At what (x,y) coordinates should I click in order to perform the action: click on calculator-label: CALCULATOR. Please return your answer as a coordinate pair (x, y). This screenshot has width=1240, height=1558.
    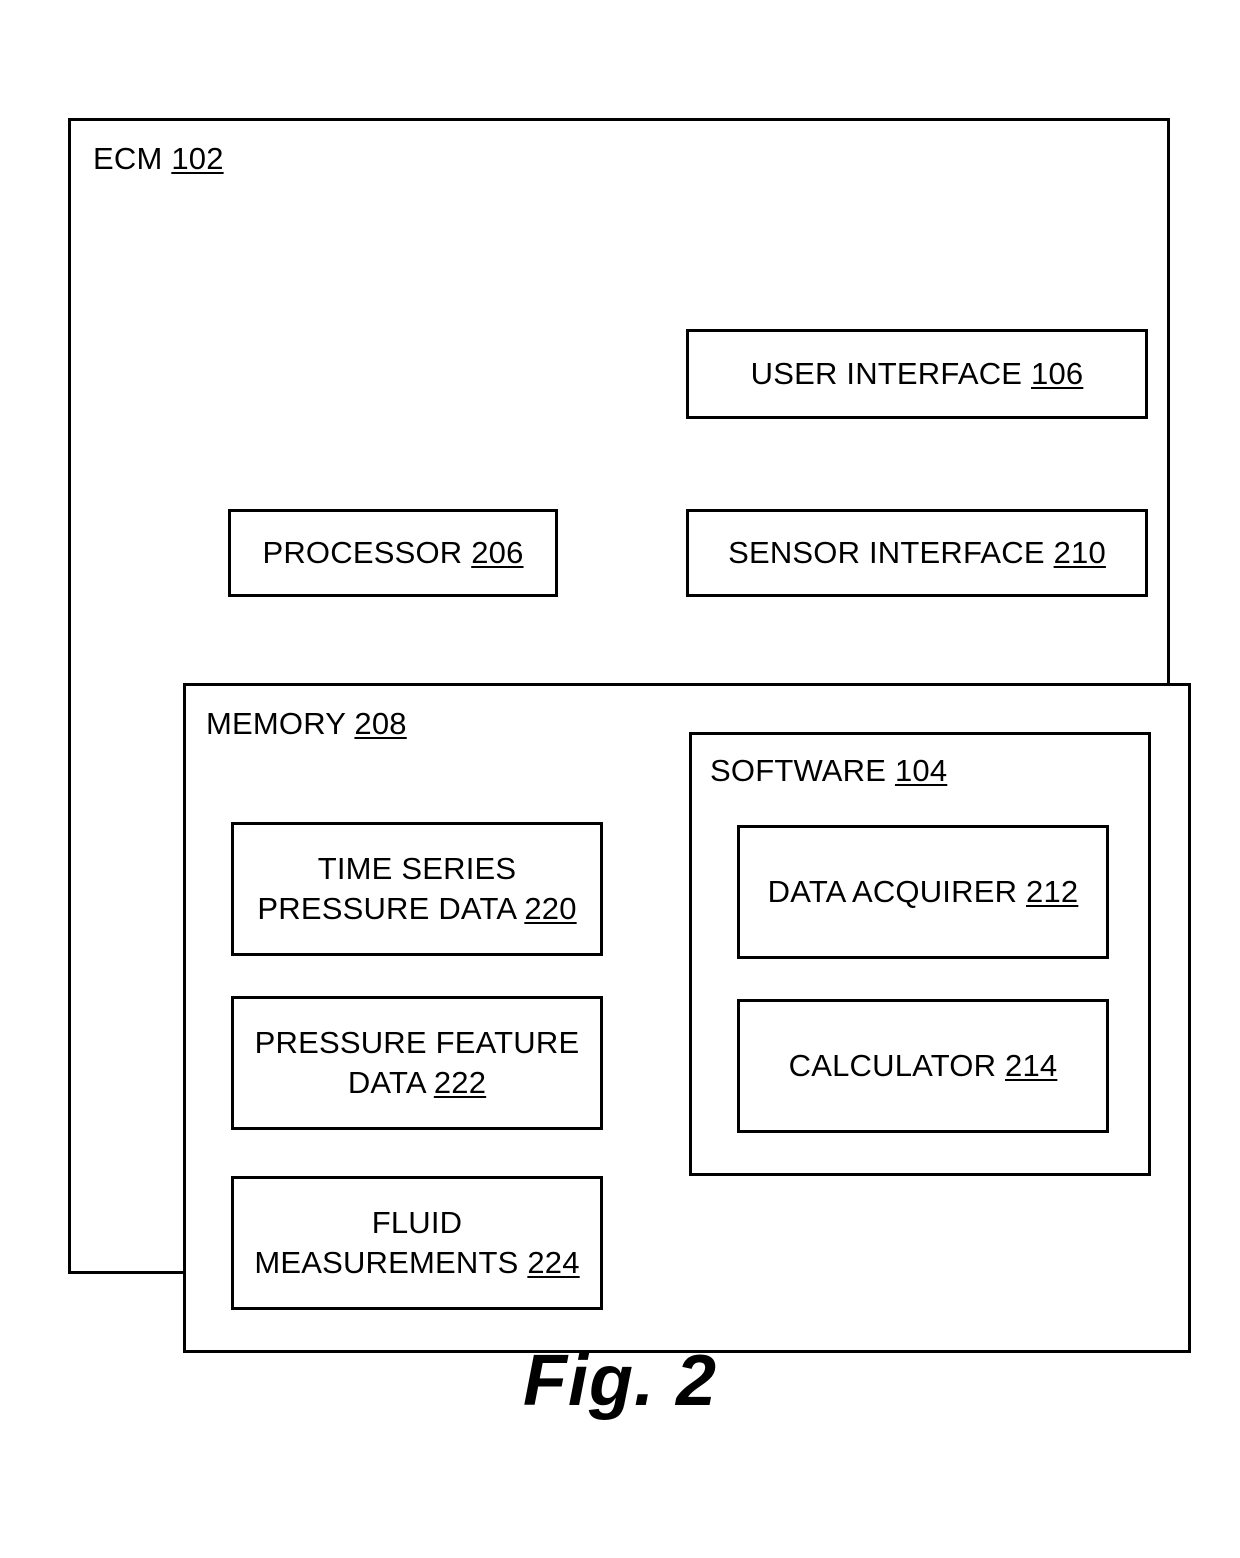
    Looking at the image, I should click on (892, 1066).